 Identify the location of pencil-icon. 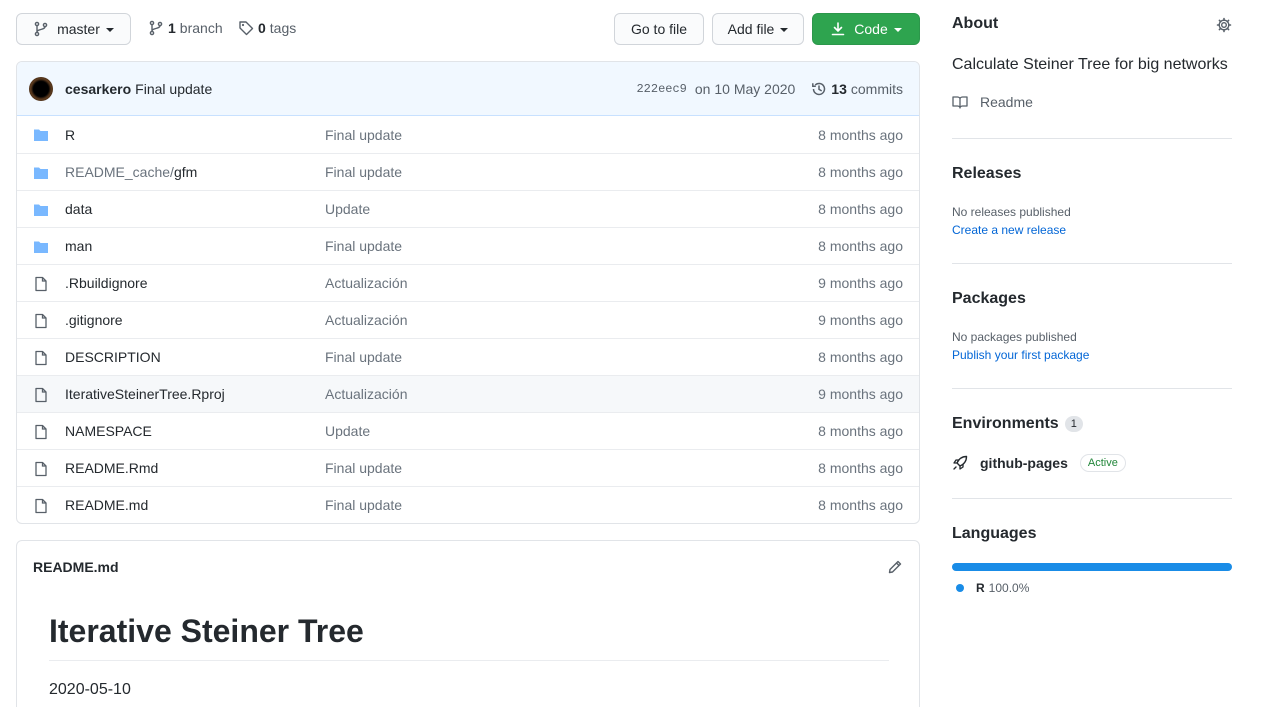
(895, 567).